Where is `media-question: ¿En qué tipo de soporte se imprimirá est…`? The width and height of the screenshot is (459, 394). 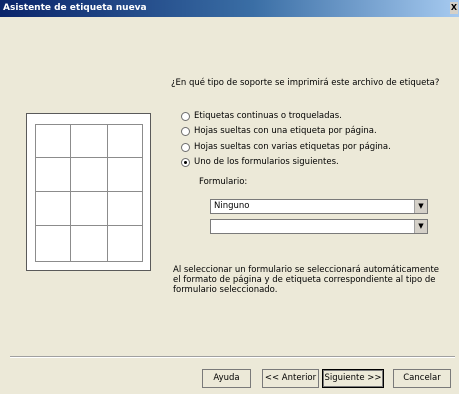
media-question: ¿En qué tipo de soporte se imprimirá est… is located at coordinates (305, 83).